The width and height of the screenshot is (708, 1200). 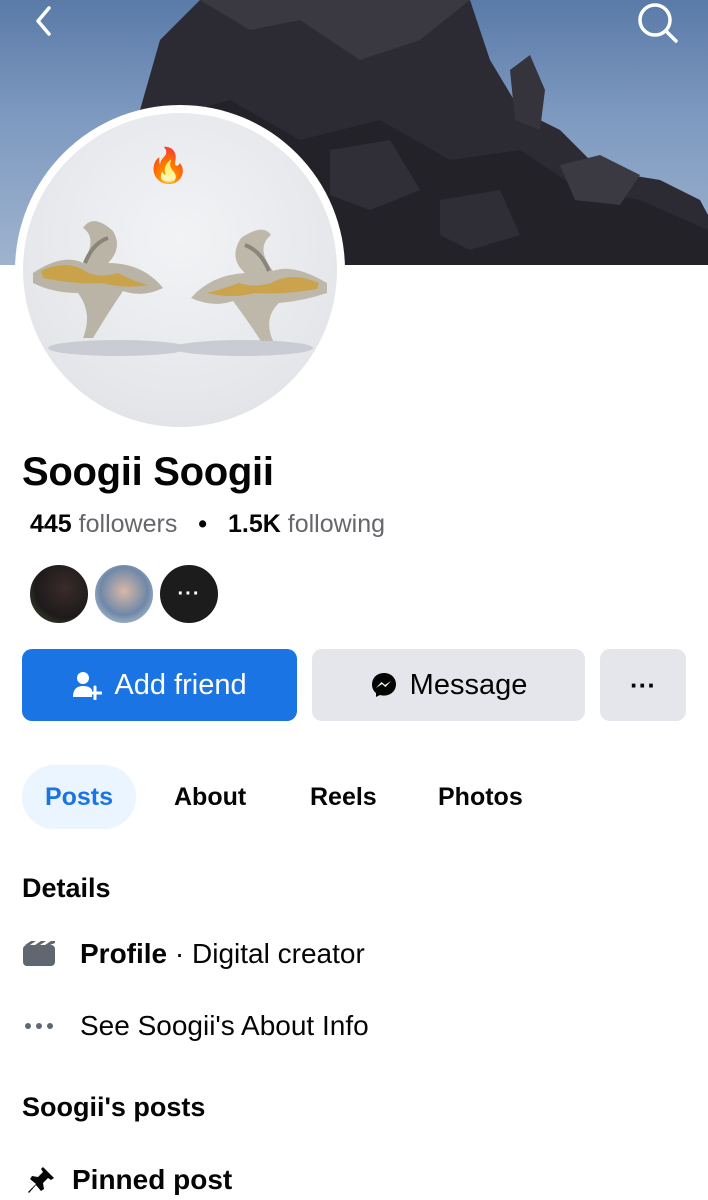 I want to click on posts-heading: Soogii's posts, so click(x=114, y=1107).